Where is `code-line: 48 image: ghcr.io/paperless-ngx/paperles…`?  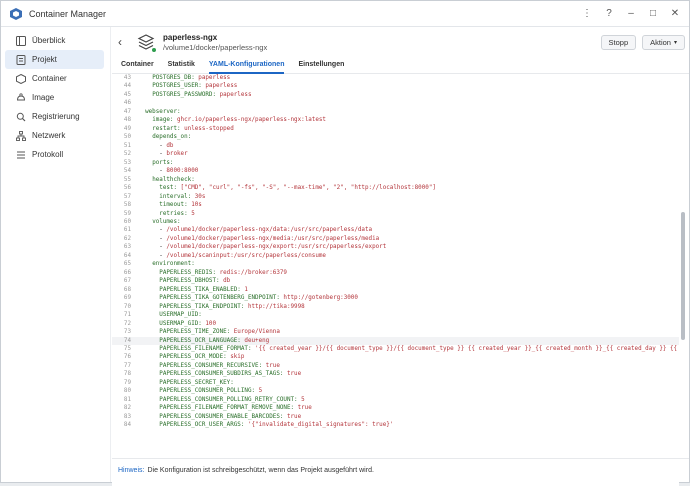 code-line: 48 image: ghcr.io/paperless-ngx/paperles… is located at coordinates (395, 120).